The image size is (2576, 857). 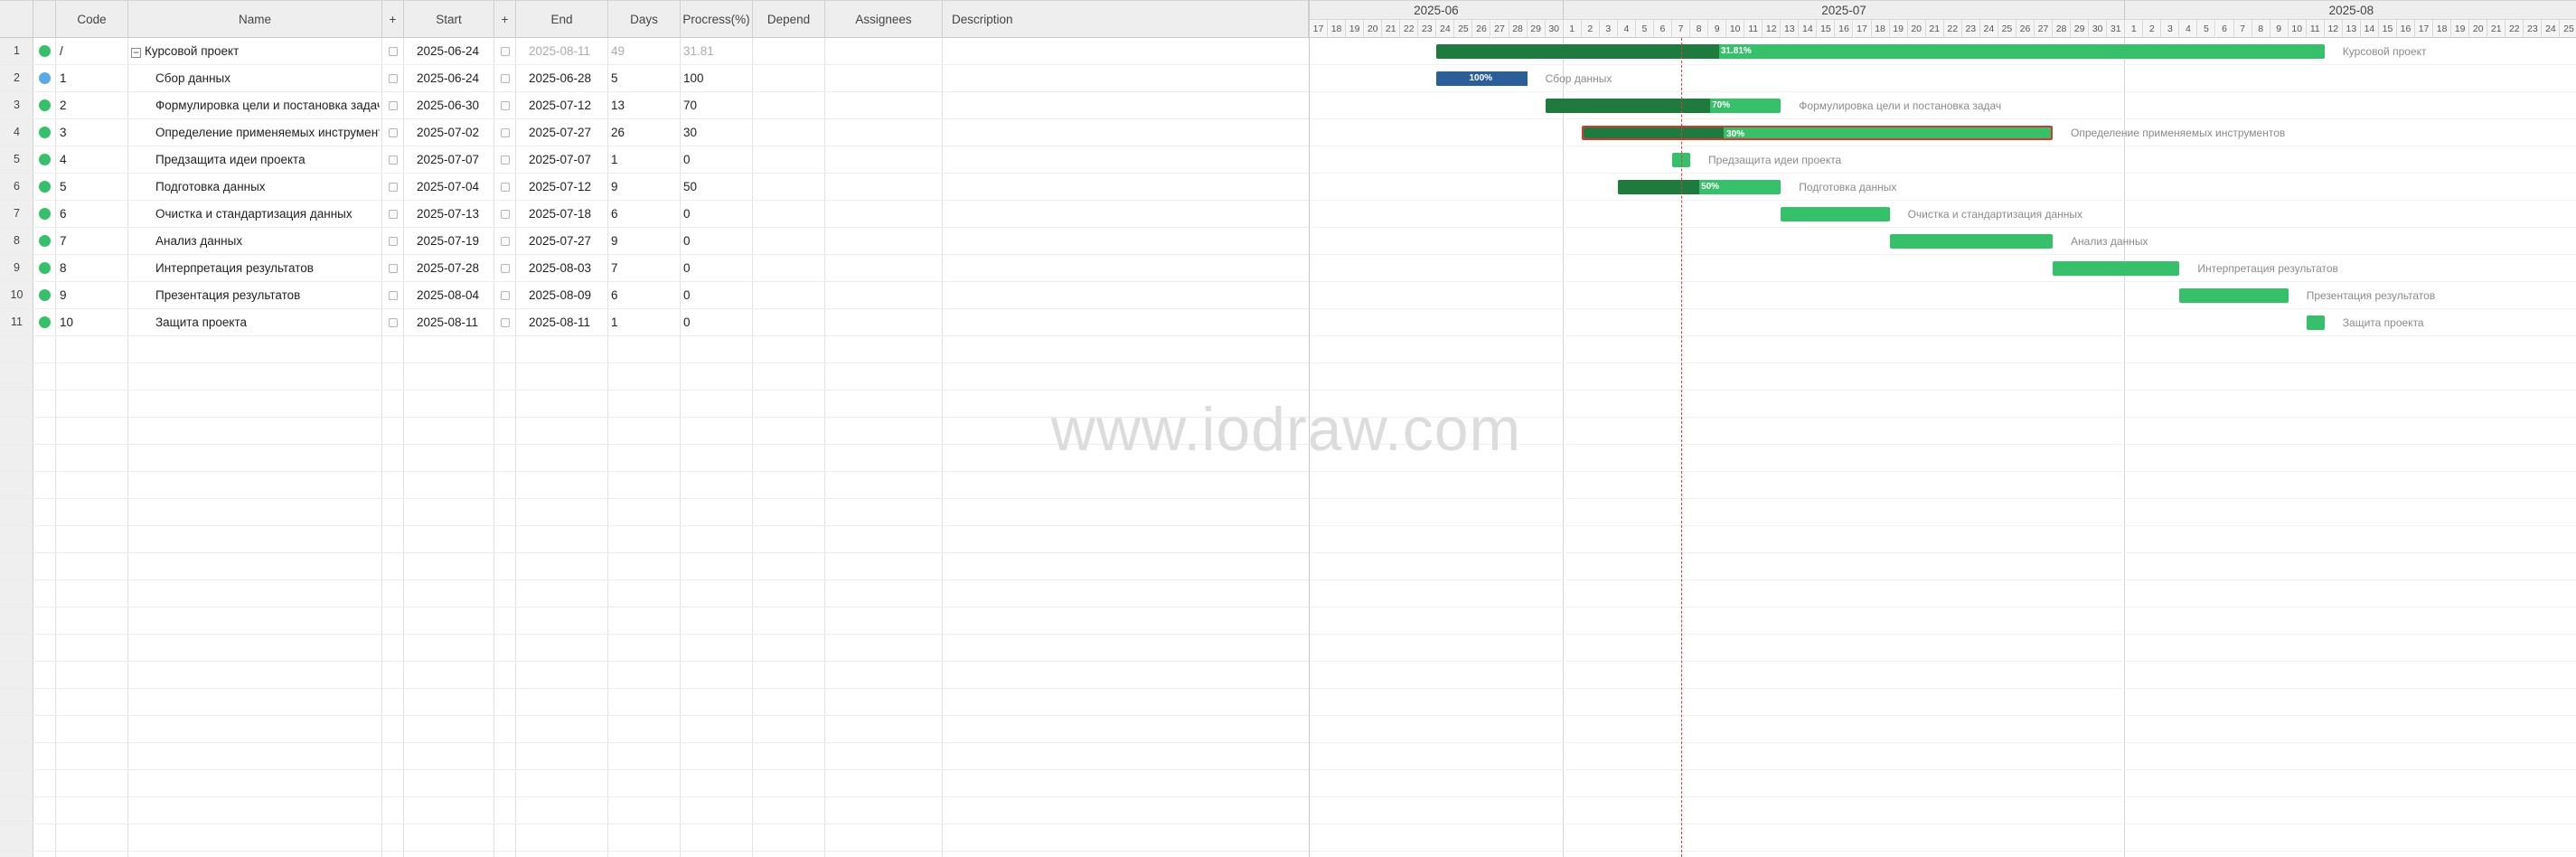 I want to click on cell-code: 10, so click(x=93, y=322).